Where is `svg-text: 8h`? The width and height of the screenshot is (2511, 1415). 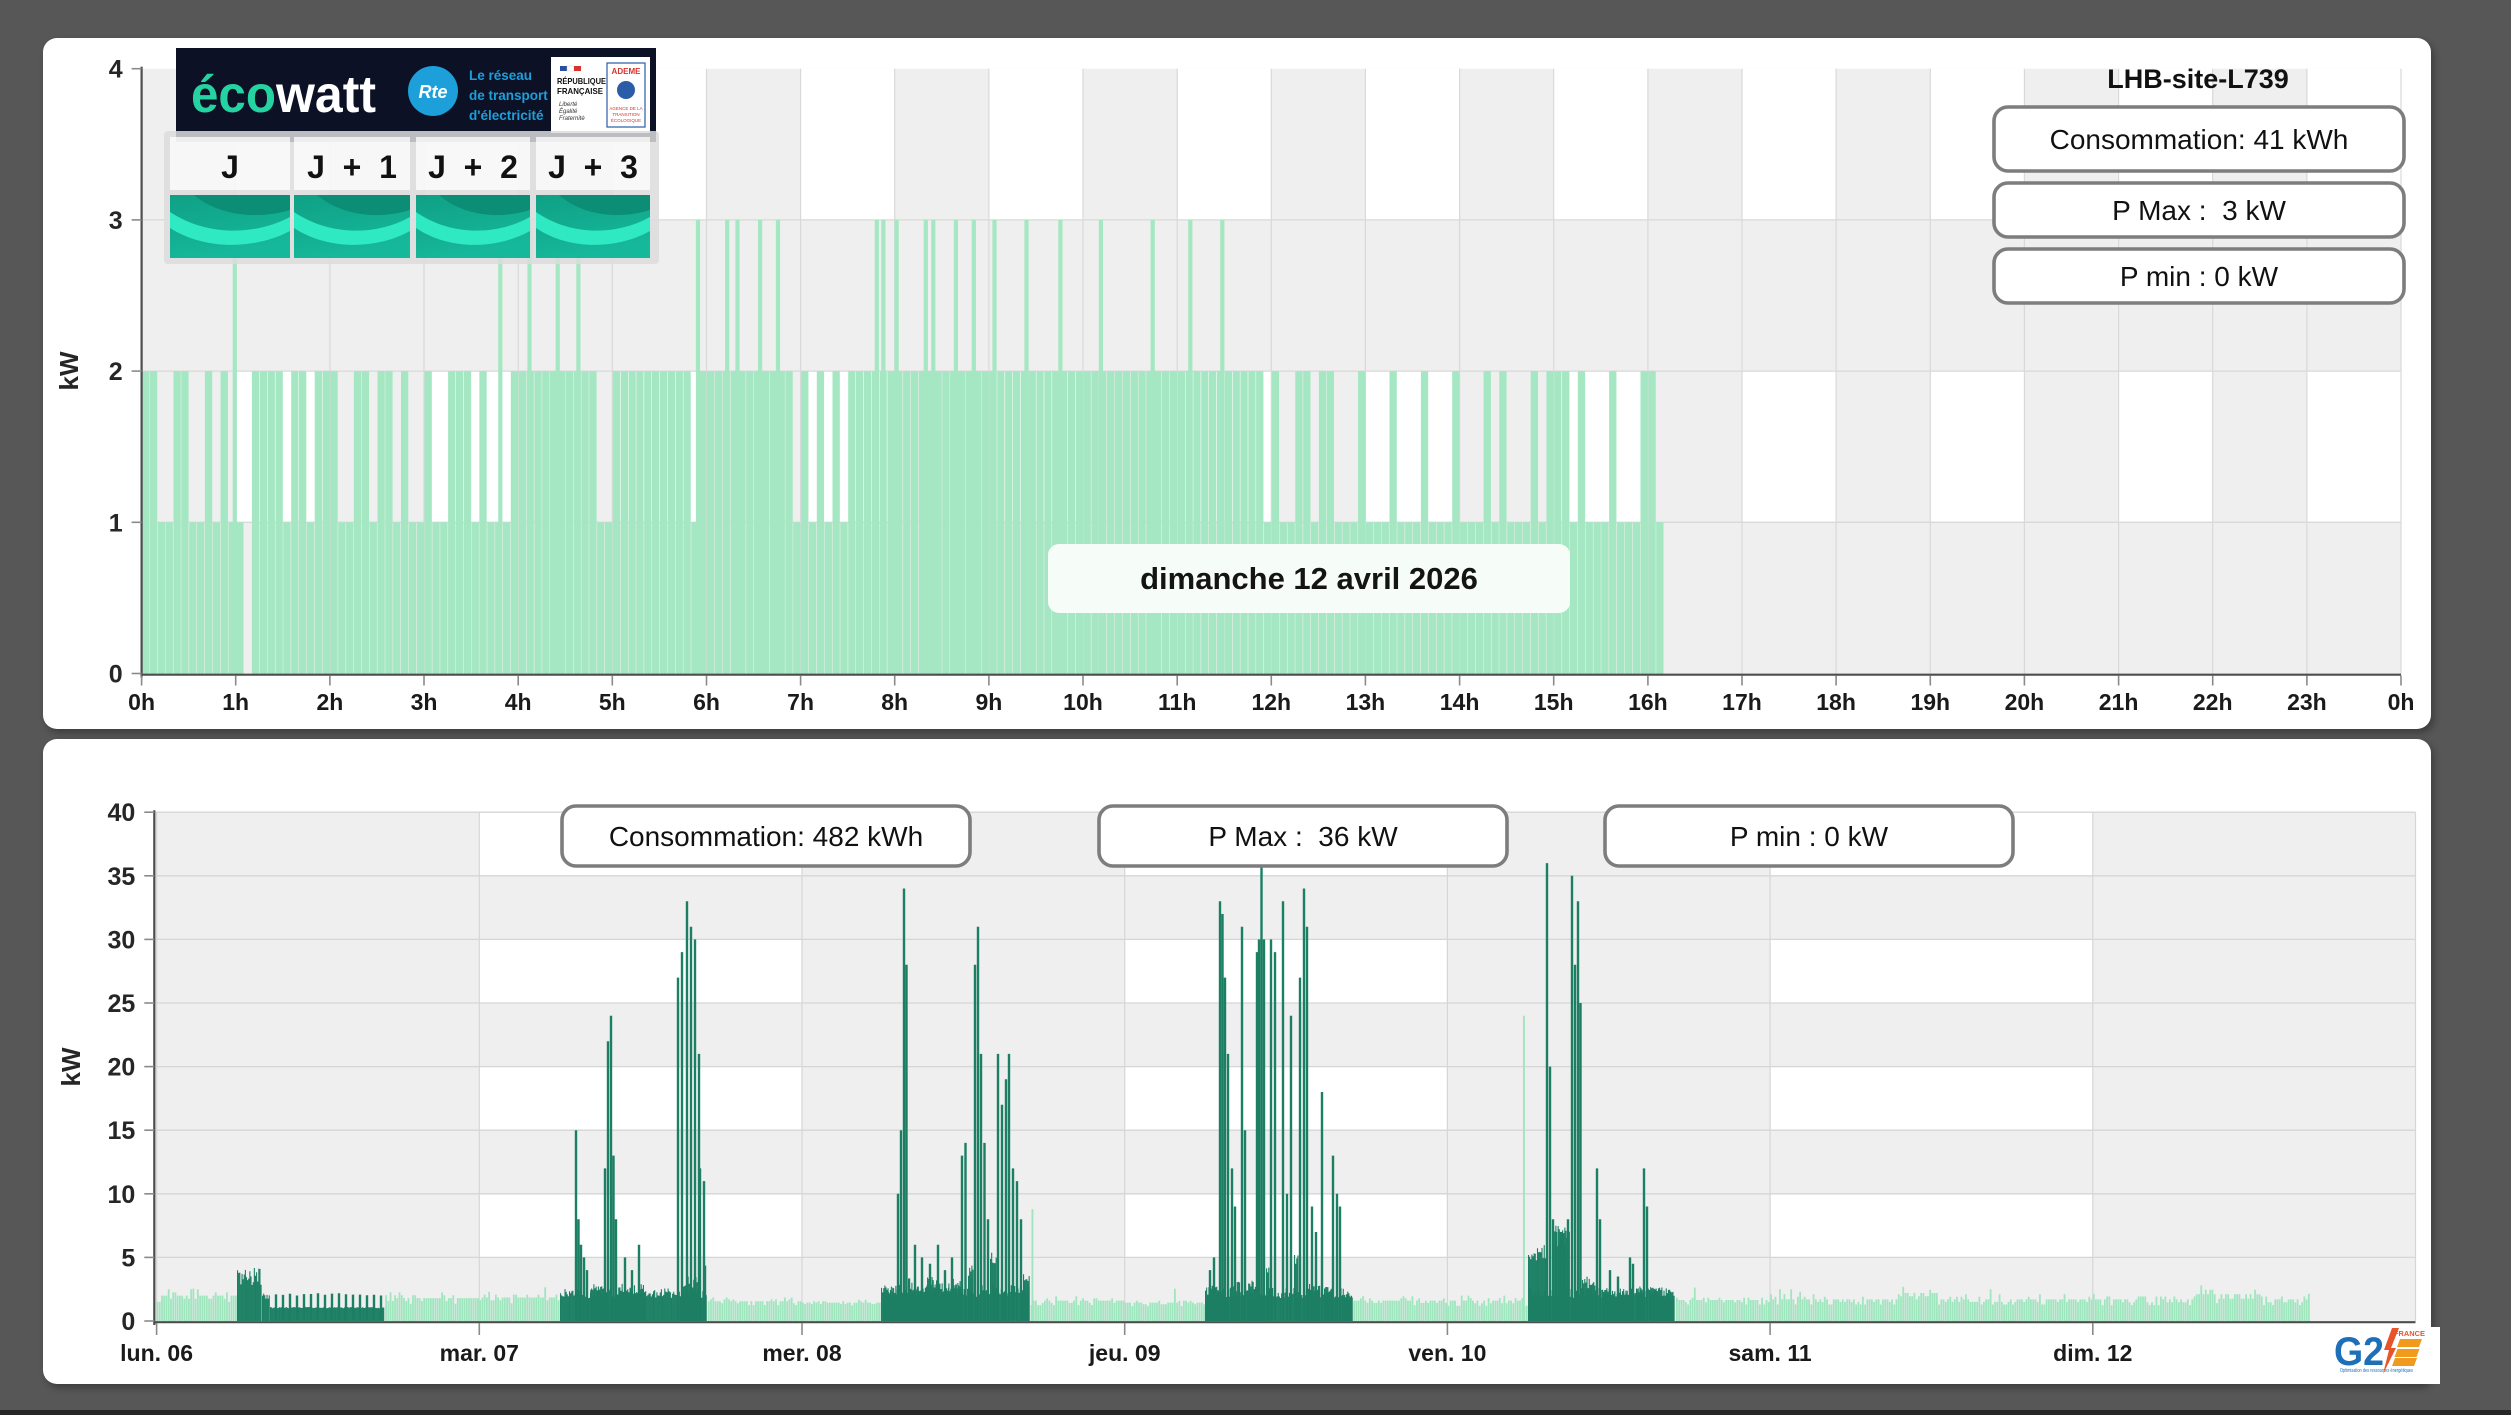 svg-text: 8h is located at coordinates (894, 702).